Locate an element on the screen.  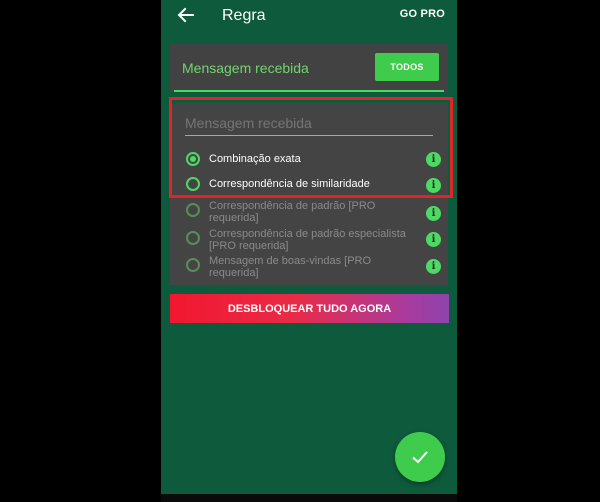
back-arrow-icon is located at coordinates (186, 15).